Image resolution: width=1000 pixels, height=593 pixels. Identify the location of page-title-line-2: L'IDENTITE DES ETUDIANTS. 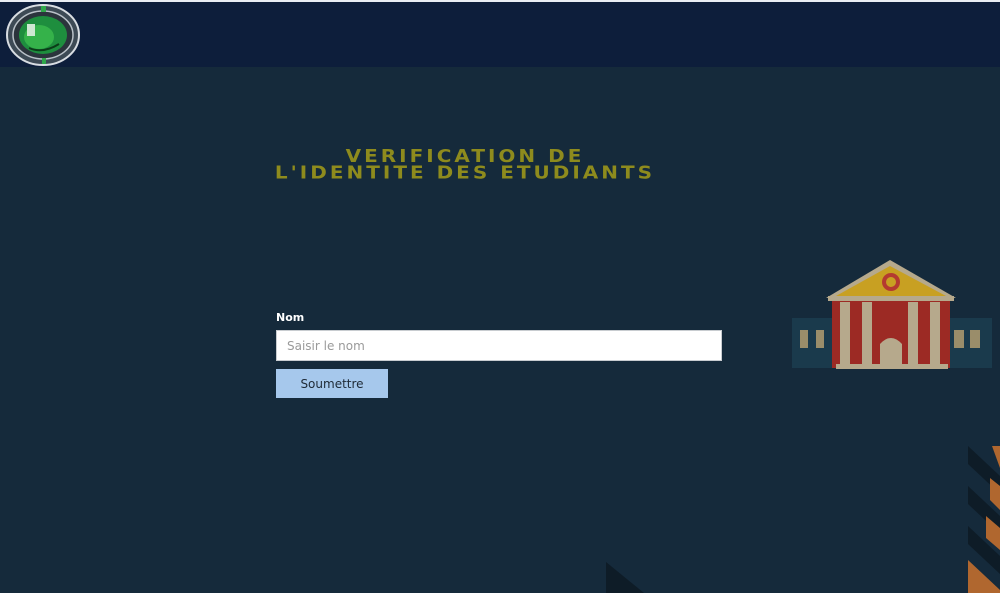
(465, 172).